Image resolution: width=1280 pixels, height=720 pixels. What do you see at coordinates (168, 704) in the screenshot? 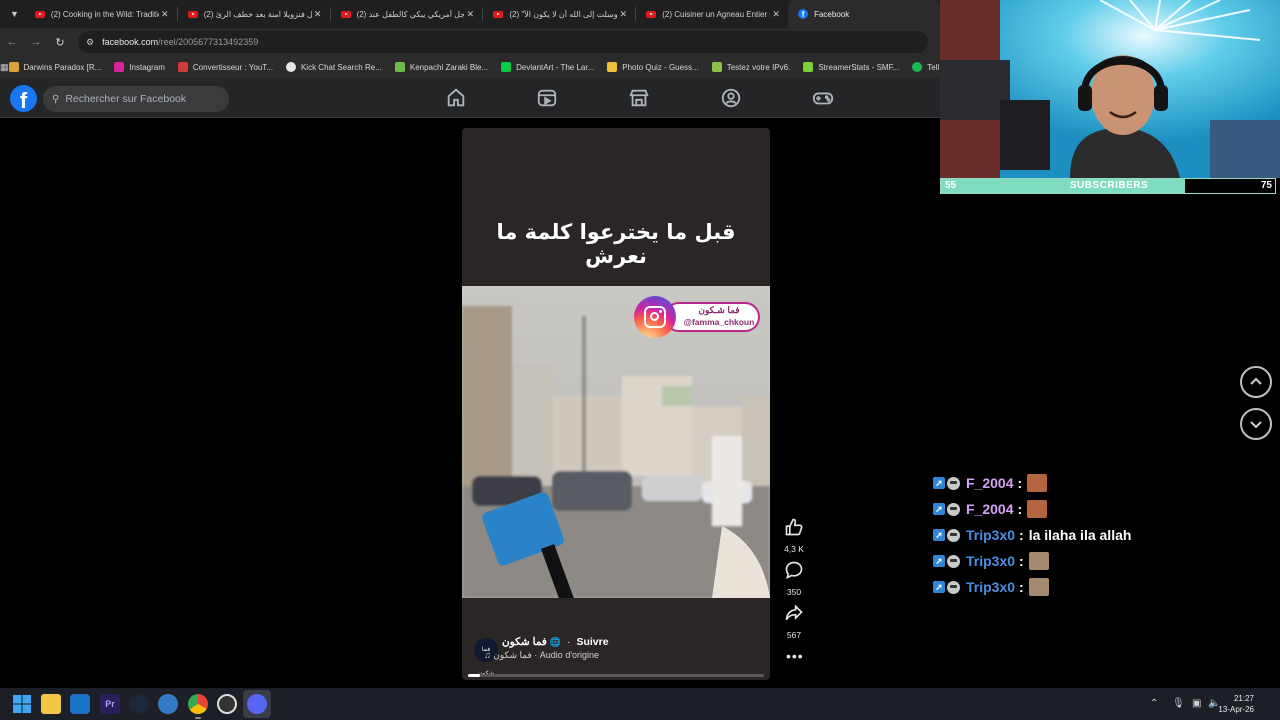
I see `app-icon` at bounding box center [168, 704].